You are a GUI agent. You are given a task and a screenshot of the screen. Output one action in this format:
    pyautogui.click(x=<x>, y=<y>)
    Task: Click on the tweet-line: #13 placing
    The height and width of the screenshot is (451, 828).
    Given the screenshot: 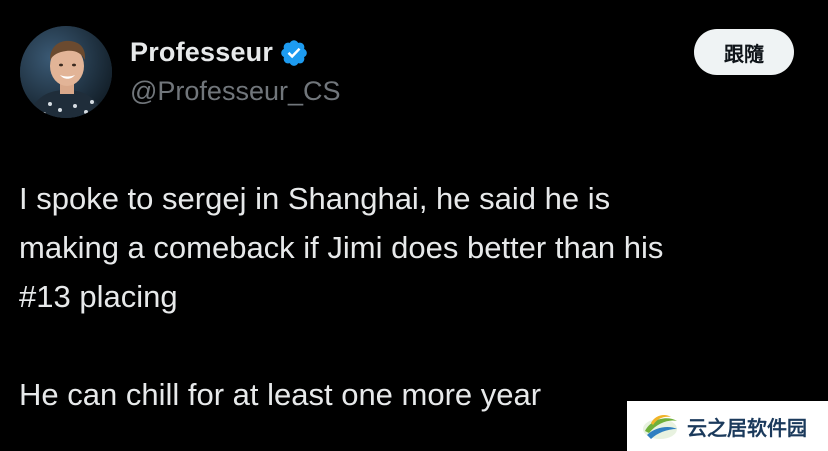 What is the action you would take?
    pyautogui.click(x=98, y=296)
    